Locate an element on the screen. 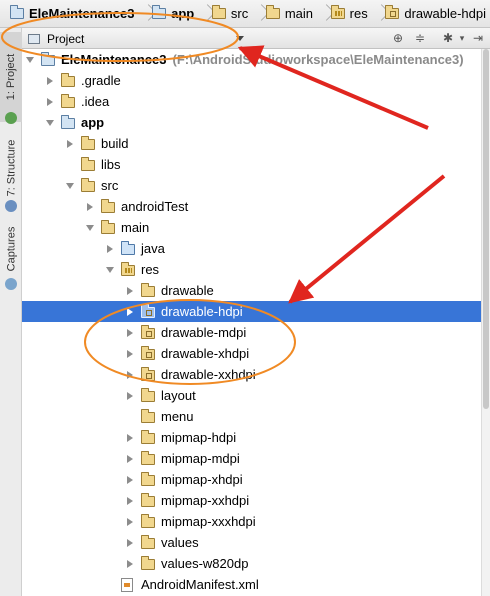 The width and height of the screenshot is (490, 596). scrollbar-thumb is located at coordinates (486, 229).